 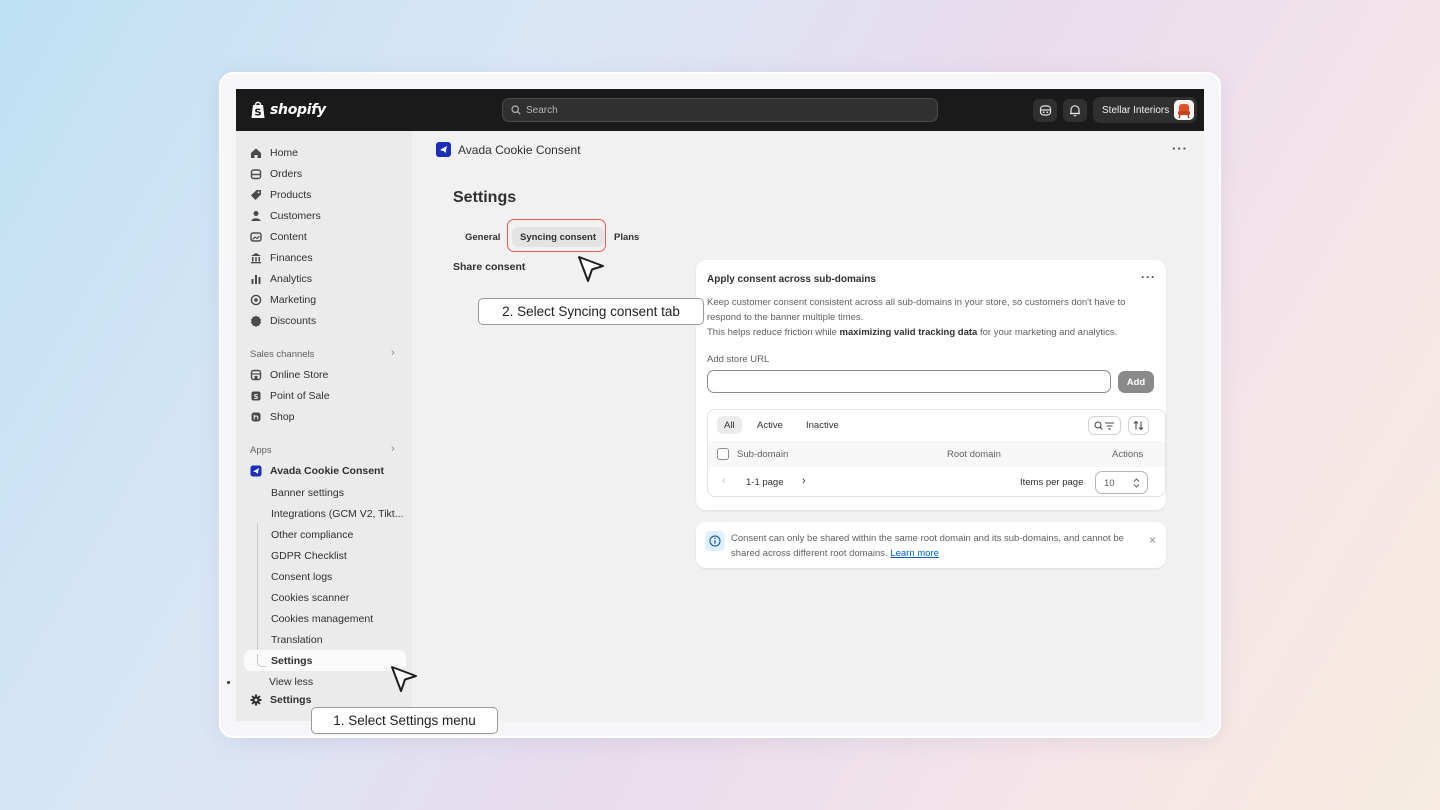 What do you see at coordinates (297, 640) in the screenshot?
I see `sidebar-subitem-translation: Translation` at bounding box center [297, 640].